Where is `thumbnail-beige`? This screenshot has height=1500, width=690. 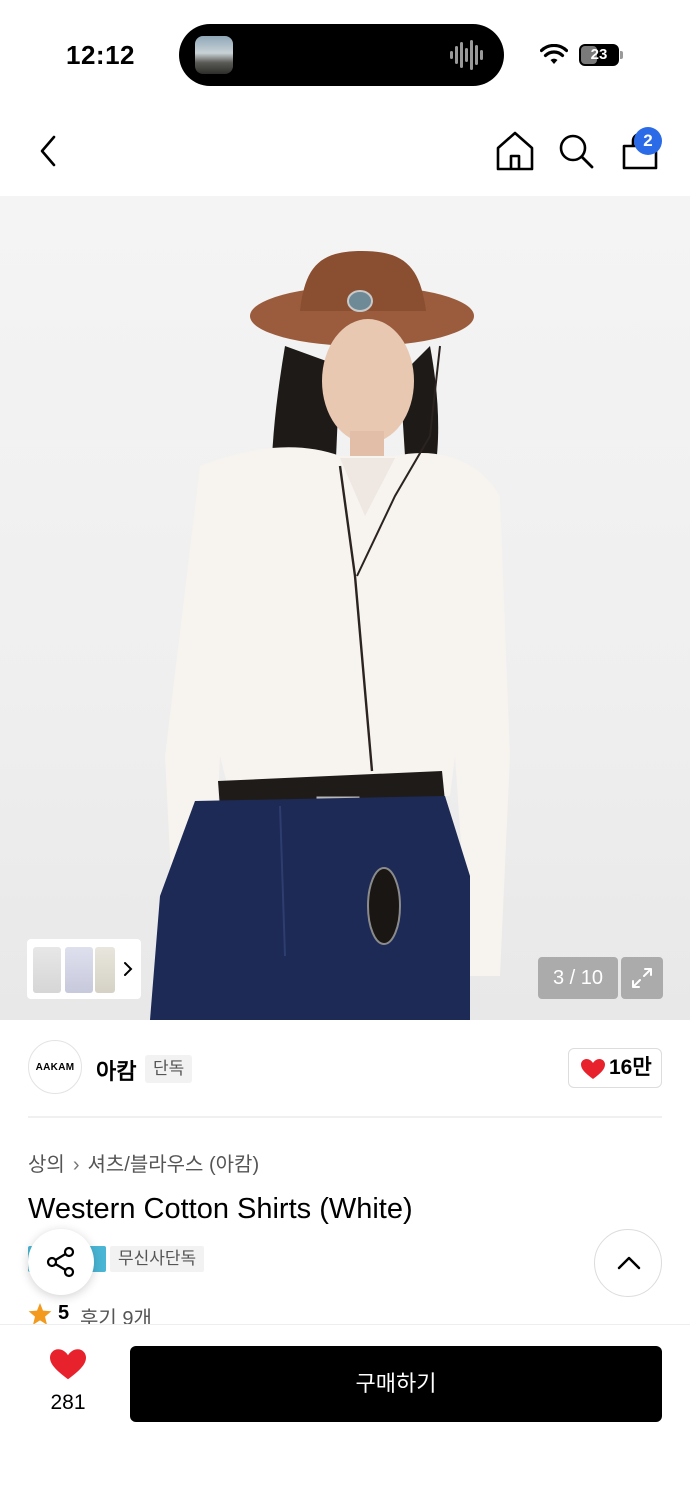 thumbnail-beige is located at coordinates (105, 970).